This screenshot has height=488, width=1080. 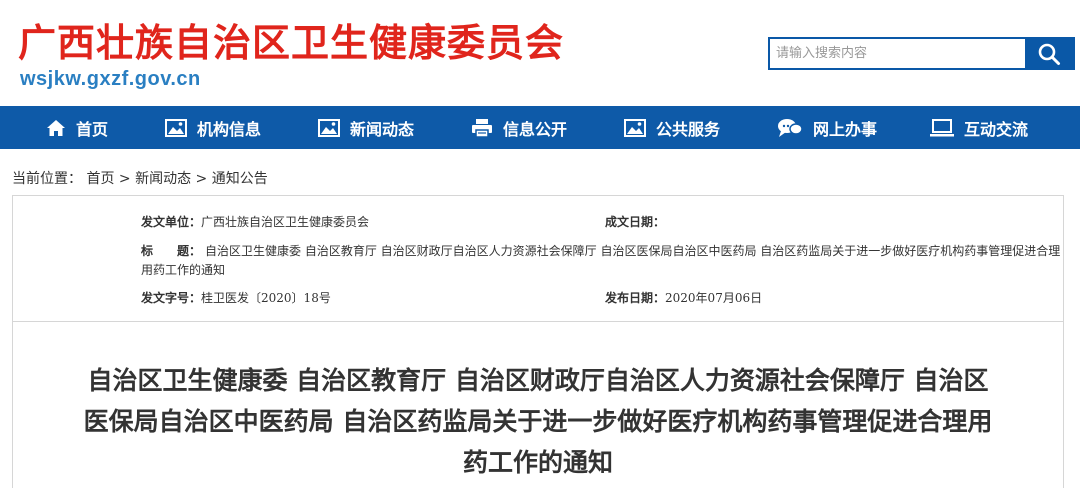 I want to click on search-button, so click(x=1049, y=53).